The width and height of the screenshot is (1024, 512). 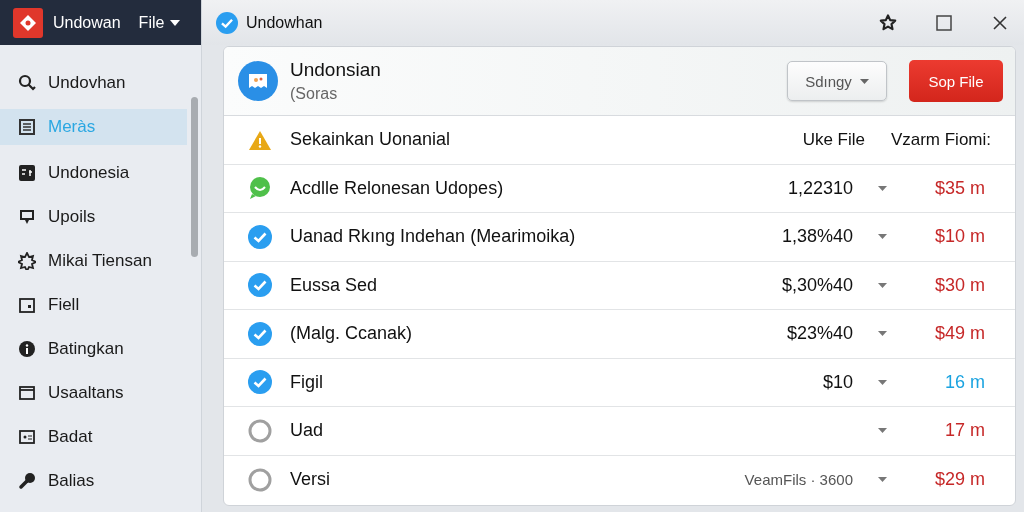 What do you see at coordinates (307, 431) in the screenshot?
I see `table-cell-text: Uad` at bounding box center [307, 431].